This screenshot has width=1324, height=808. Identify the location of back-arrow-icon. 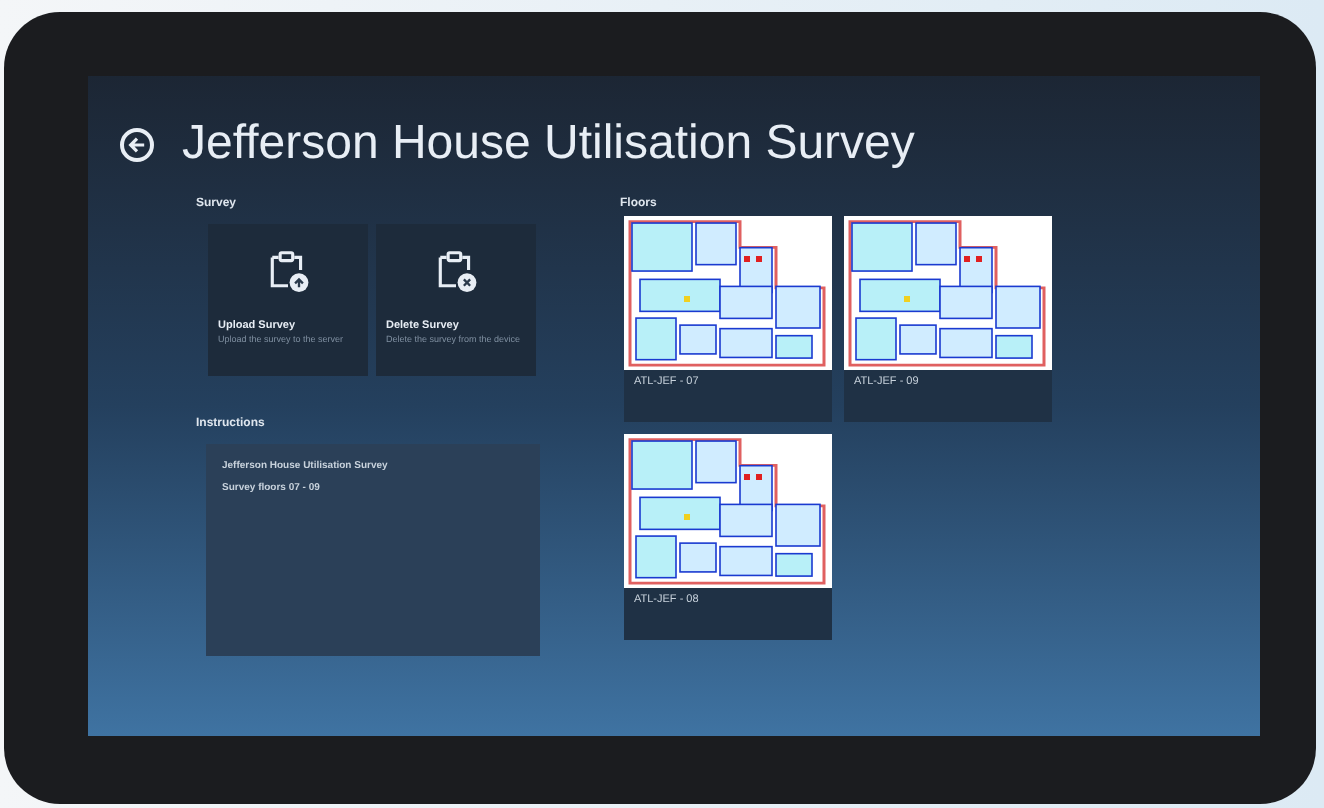
(137, 144).